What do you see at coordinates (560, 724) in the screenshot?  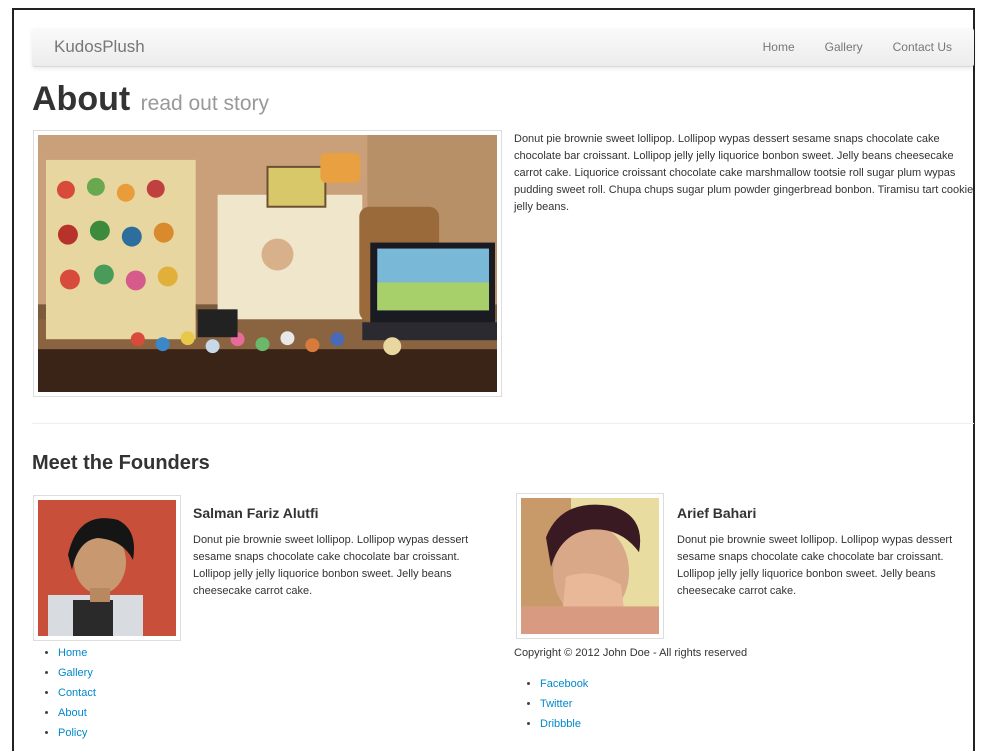 I see `dribbble-link: Dribbble` at bounding box center [560, 724].